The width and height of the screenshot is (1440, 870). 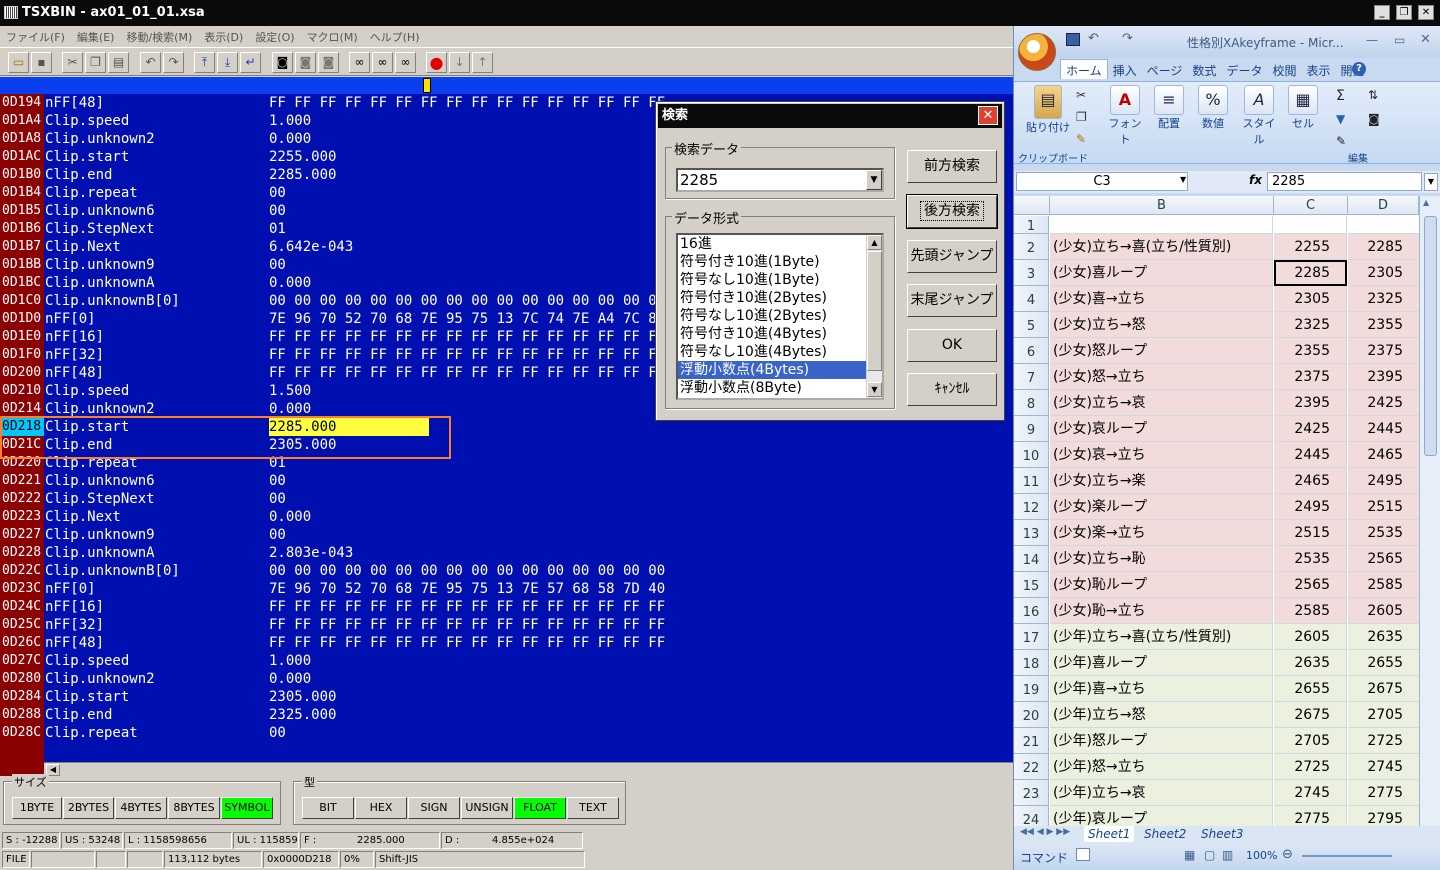 What do you see at coordinates (1031, 429) in the screenshot?
I see `row-header: 9` at bounding box center [1031, 429].